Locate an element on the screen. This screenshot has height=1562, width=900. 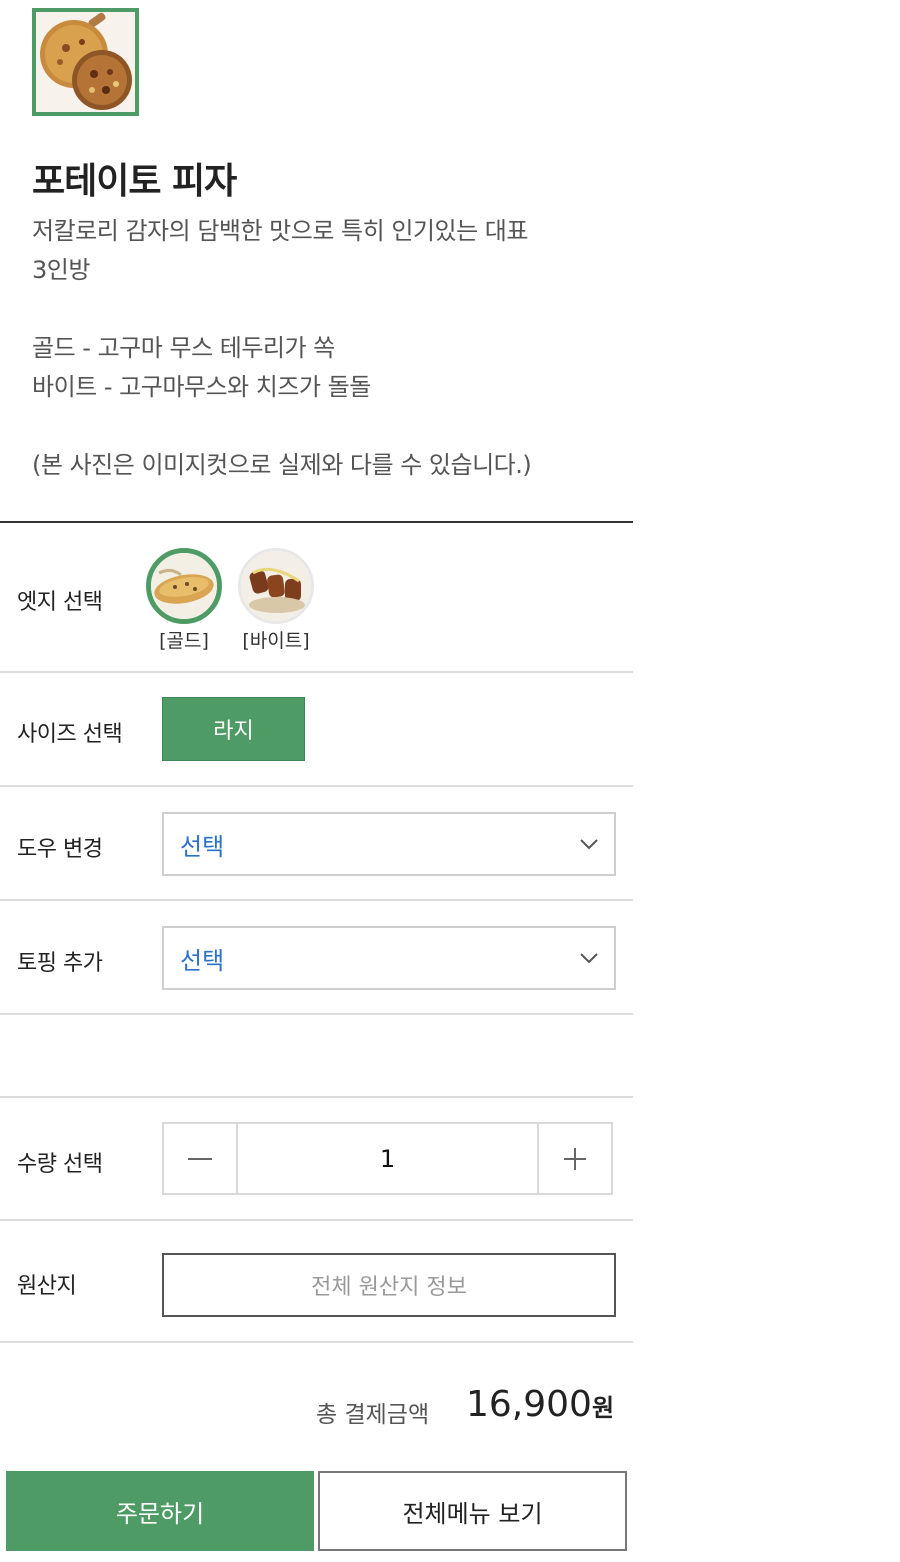
dough-select: 선택 is located at coordinates (389, 844).